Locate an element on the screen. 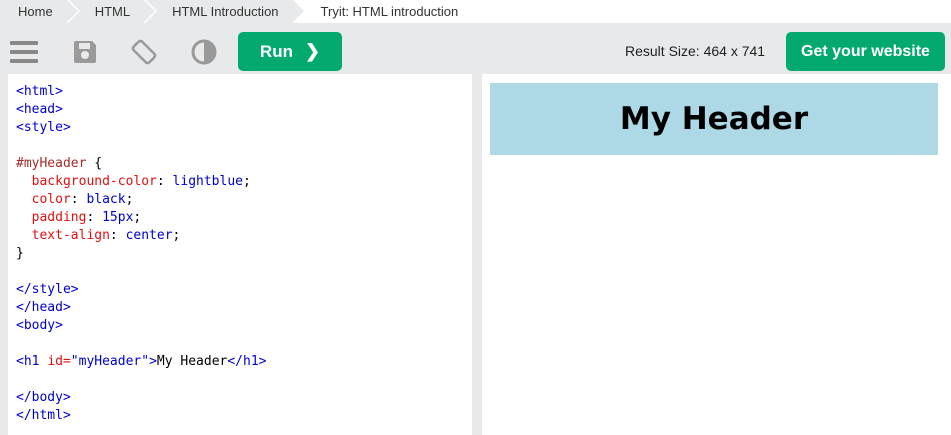 The image size is (951, 435). code-line: padding: 15px; is located at coordinates (244, 218).